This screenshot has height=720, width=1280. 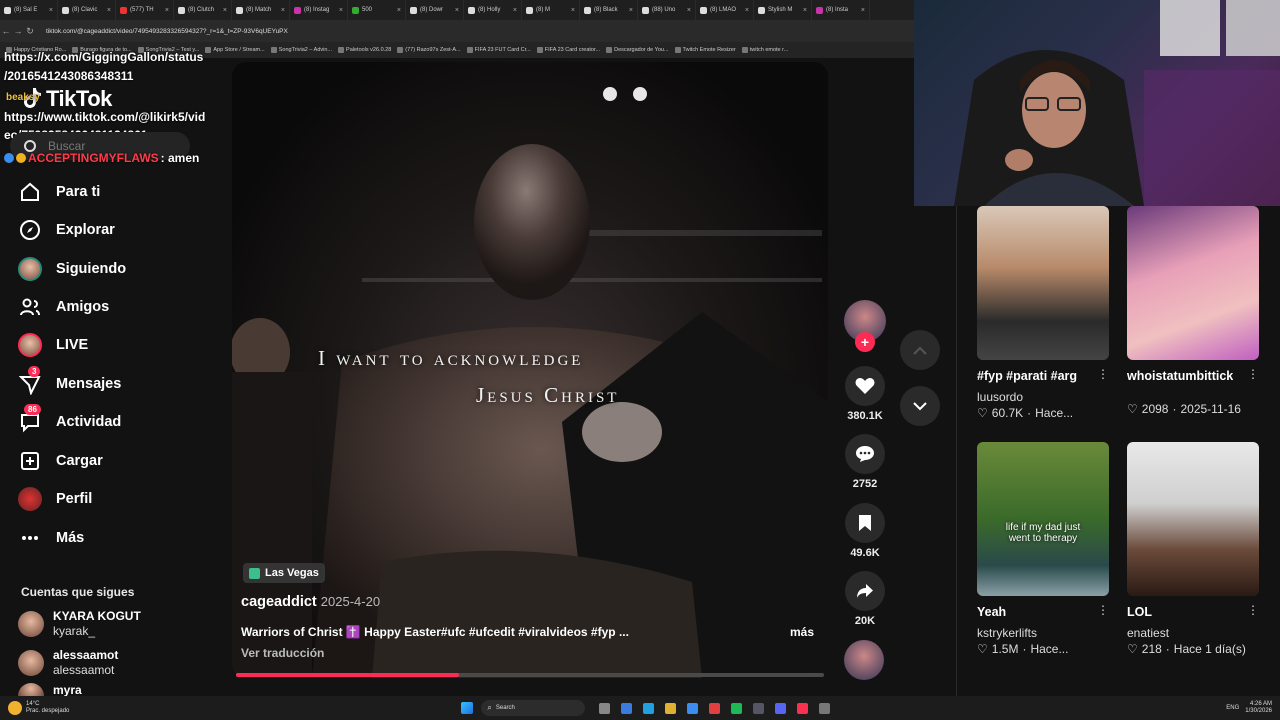 What do you see at coordinates (319, 10) in the screenshot?
I see `browser-tab: (8) Instag ×` at bounding box center [319, 10].